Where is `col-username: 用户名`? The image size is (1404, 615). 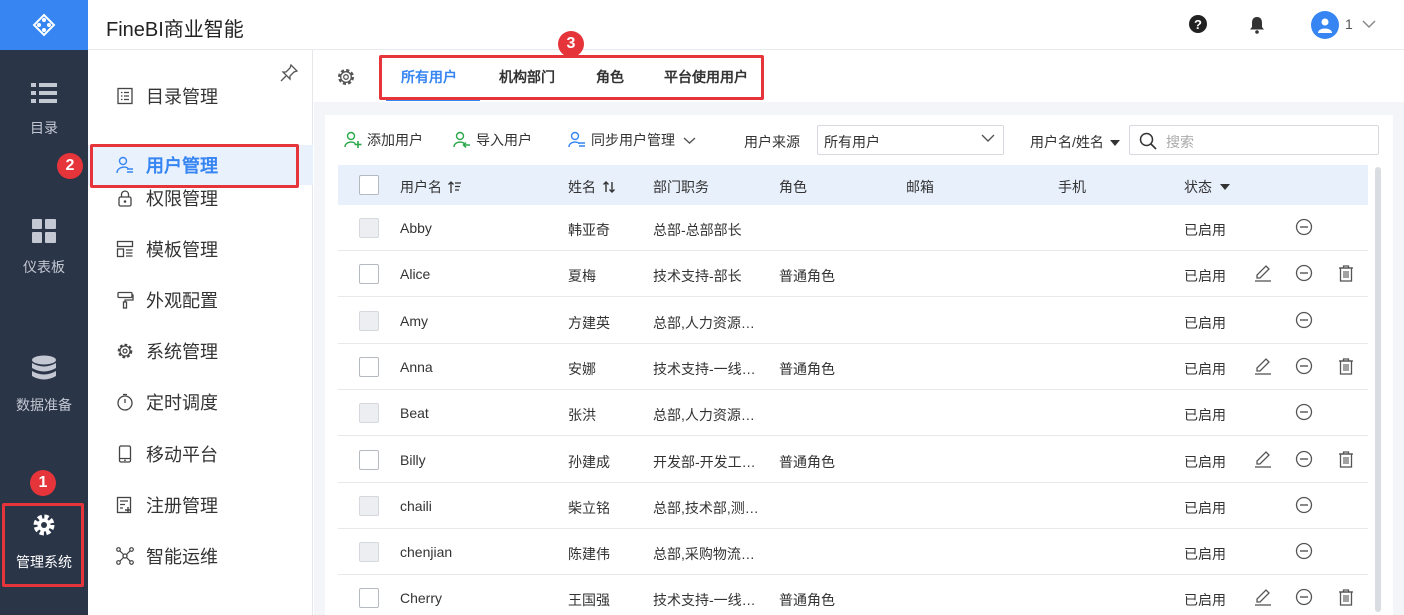 col-username: 用户名 is located at coordinates (431, 187).